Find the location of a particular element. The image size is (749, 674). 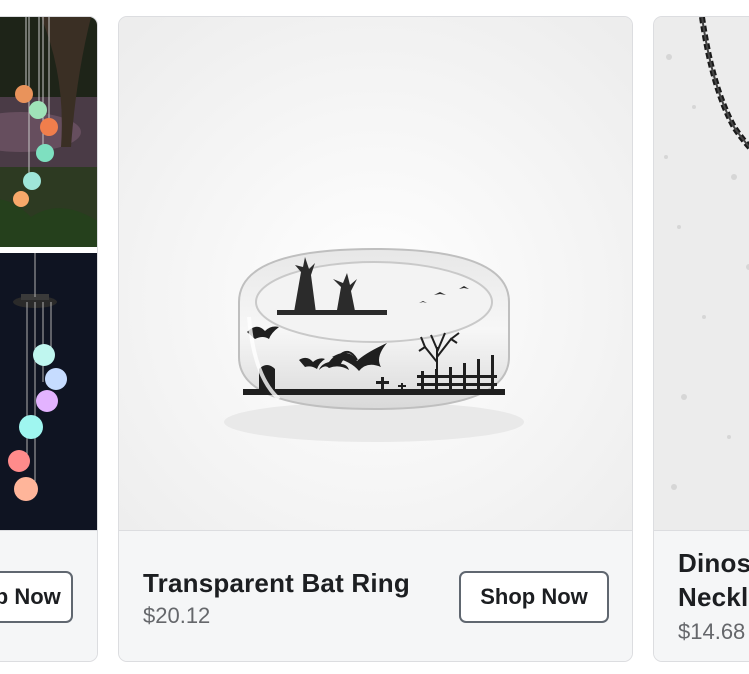

product-footer: Shop Now is located at coordinates (48, 595).